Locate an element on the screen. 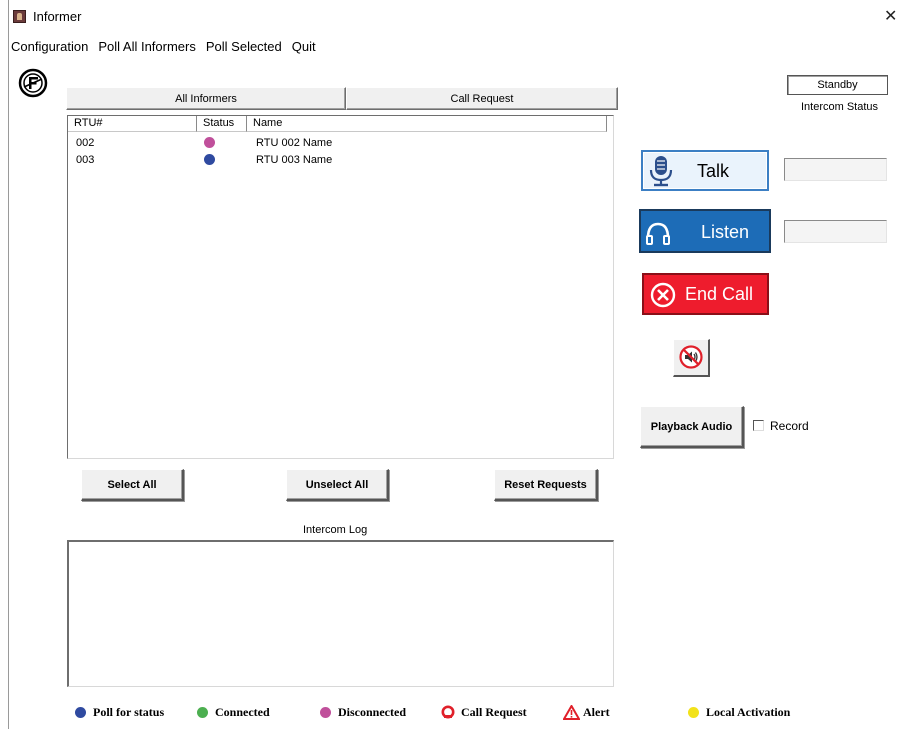 The image size is (899, 729). mute-button is located at coordinates (691, 358).